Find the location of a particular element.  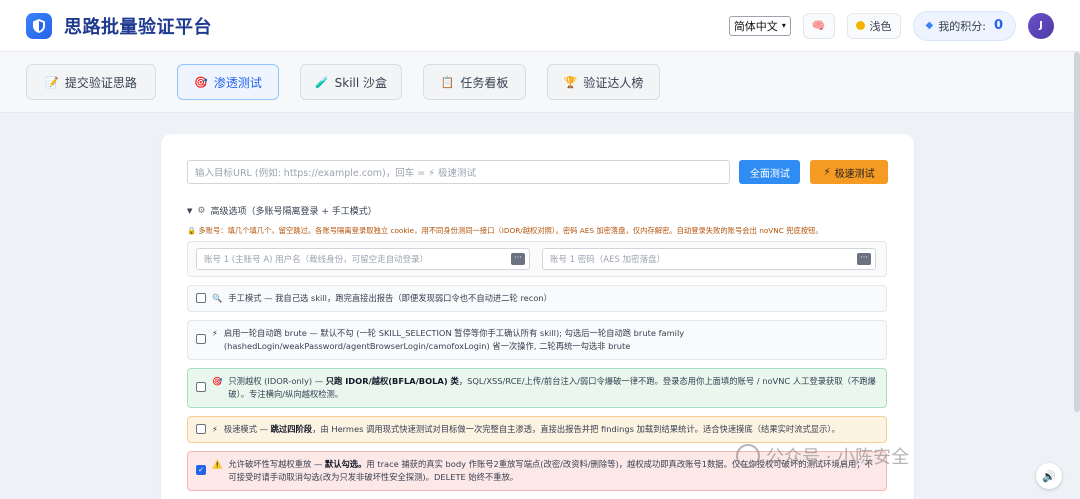

brand: 思路批量验证平台 is located at coordinates (119, 25).